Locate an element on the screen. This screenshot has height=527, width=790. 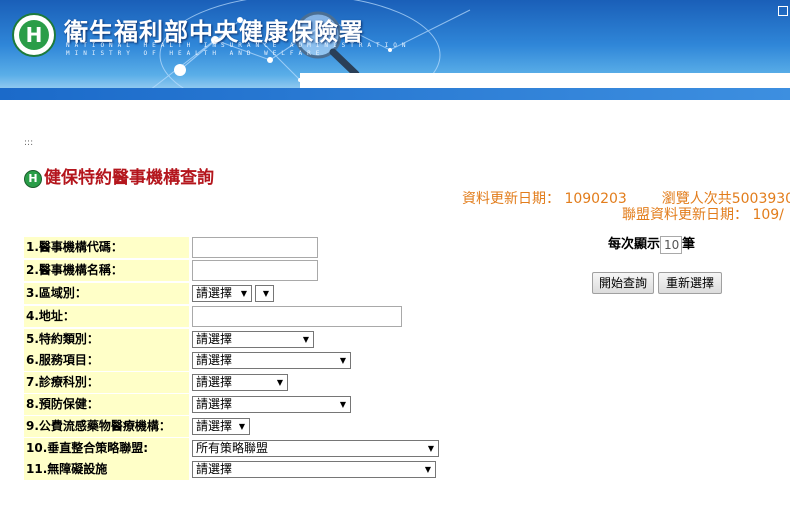
service-items-select: 請選擇 ▼ is located at coordinates (271, 360).